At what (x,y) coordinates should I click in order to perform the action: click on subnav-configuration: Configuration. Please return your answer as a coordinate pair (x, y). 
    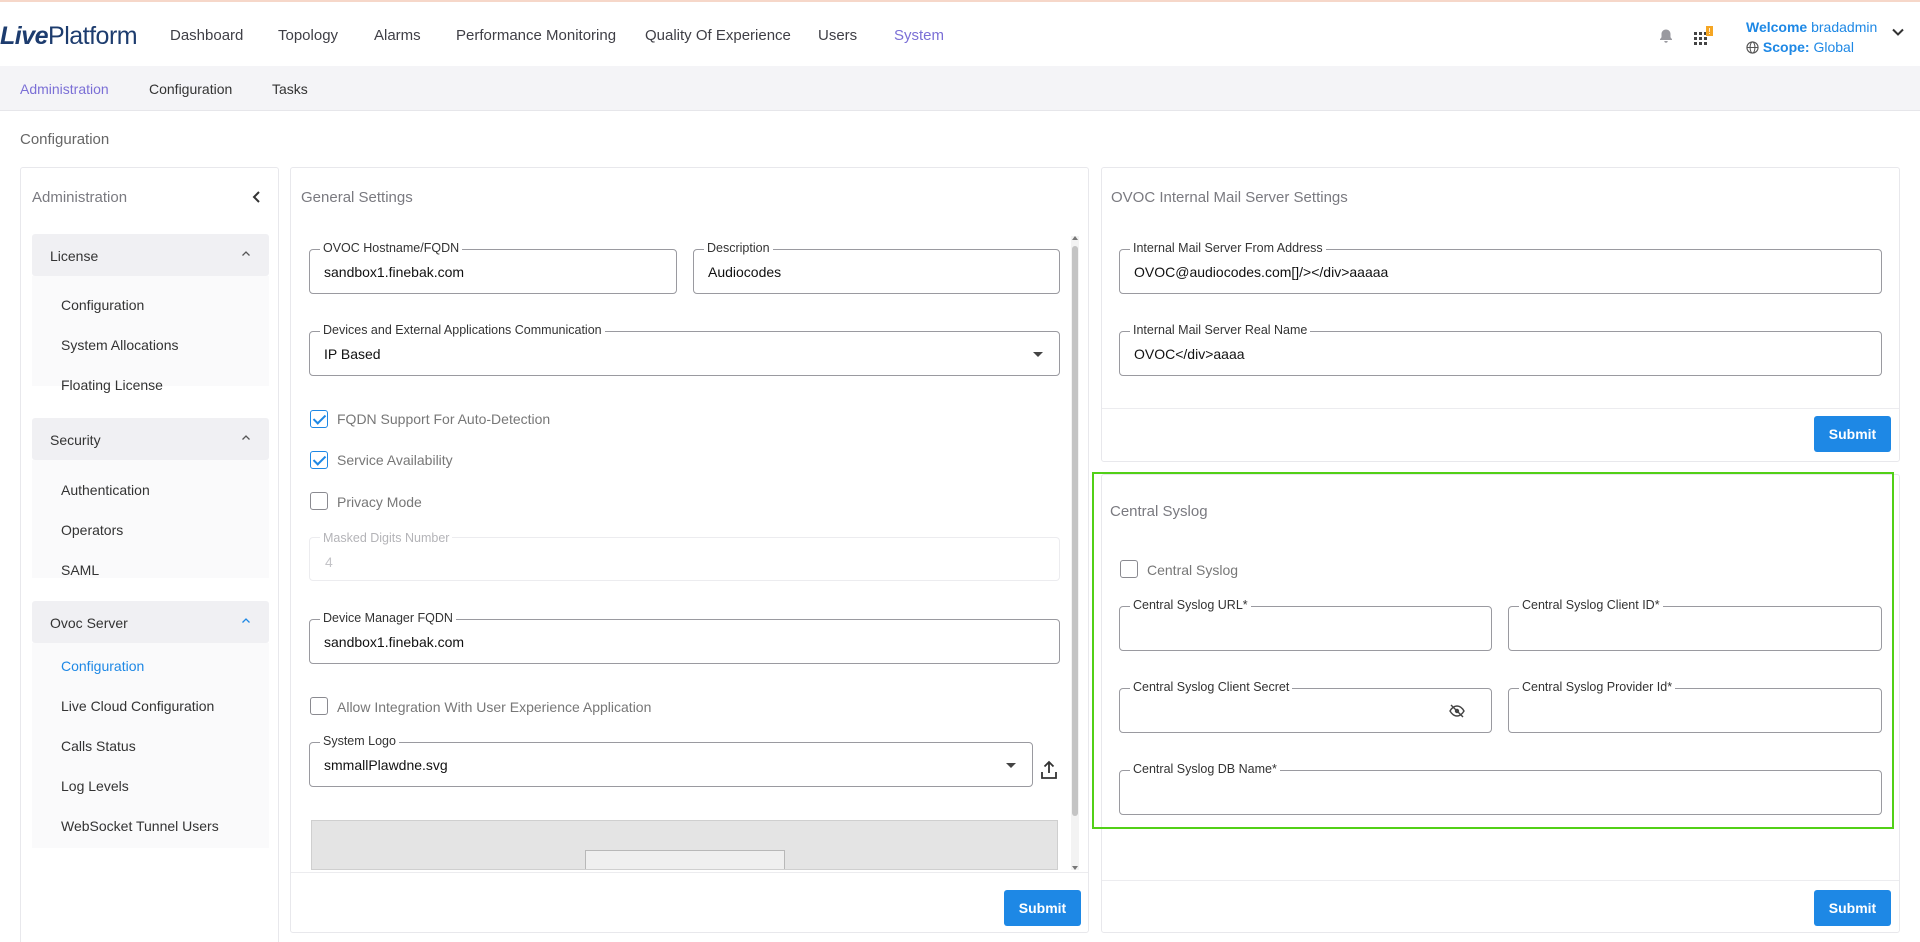
    Looking at the image, I should click on (190, 89).